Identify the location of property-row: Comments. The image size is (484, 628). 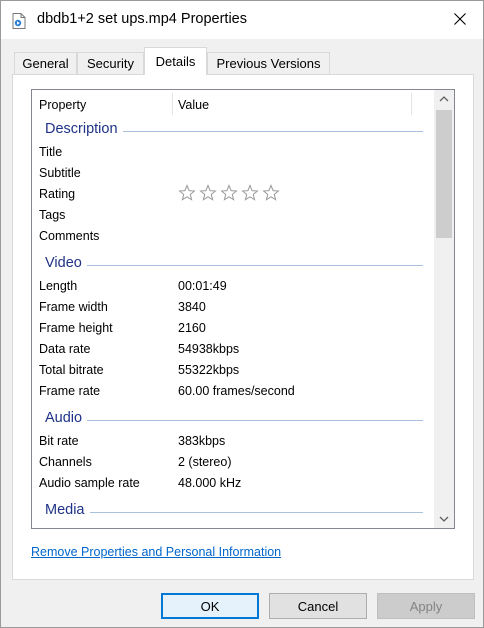
(233, 236).